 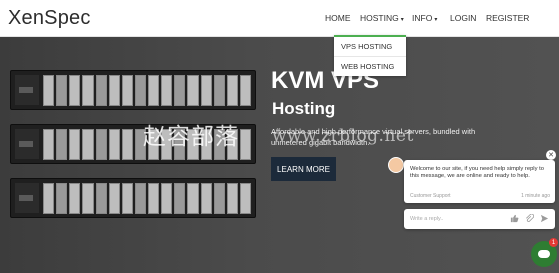 What do you see at coordinates (535, 196) in the screenshot?
I see `chat-timestamp: 1 minute ago` at bounding box center [535, 196].